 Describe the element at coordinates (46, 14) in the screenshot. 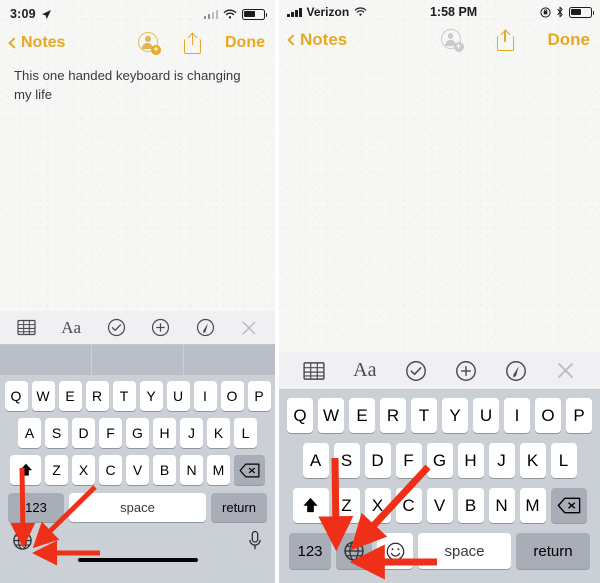

I see `location-arrow-icon` at that location.